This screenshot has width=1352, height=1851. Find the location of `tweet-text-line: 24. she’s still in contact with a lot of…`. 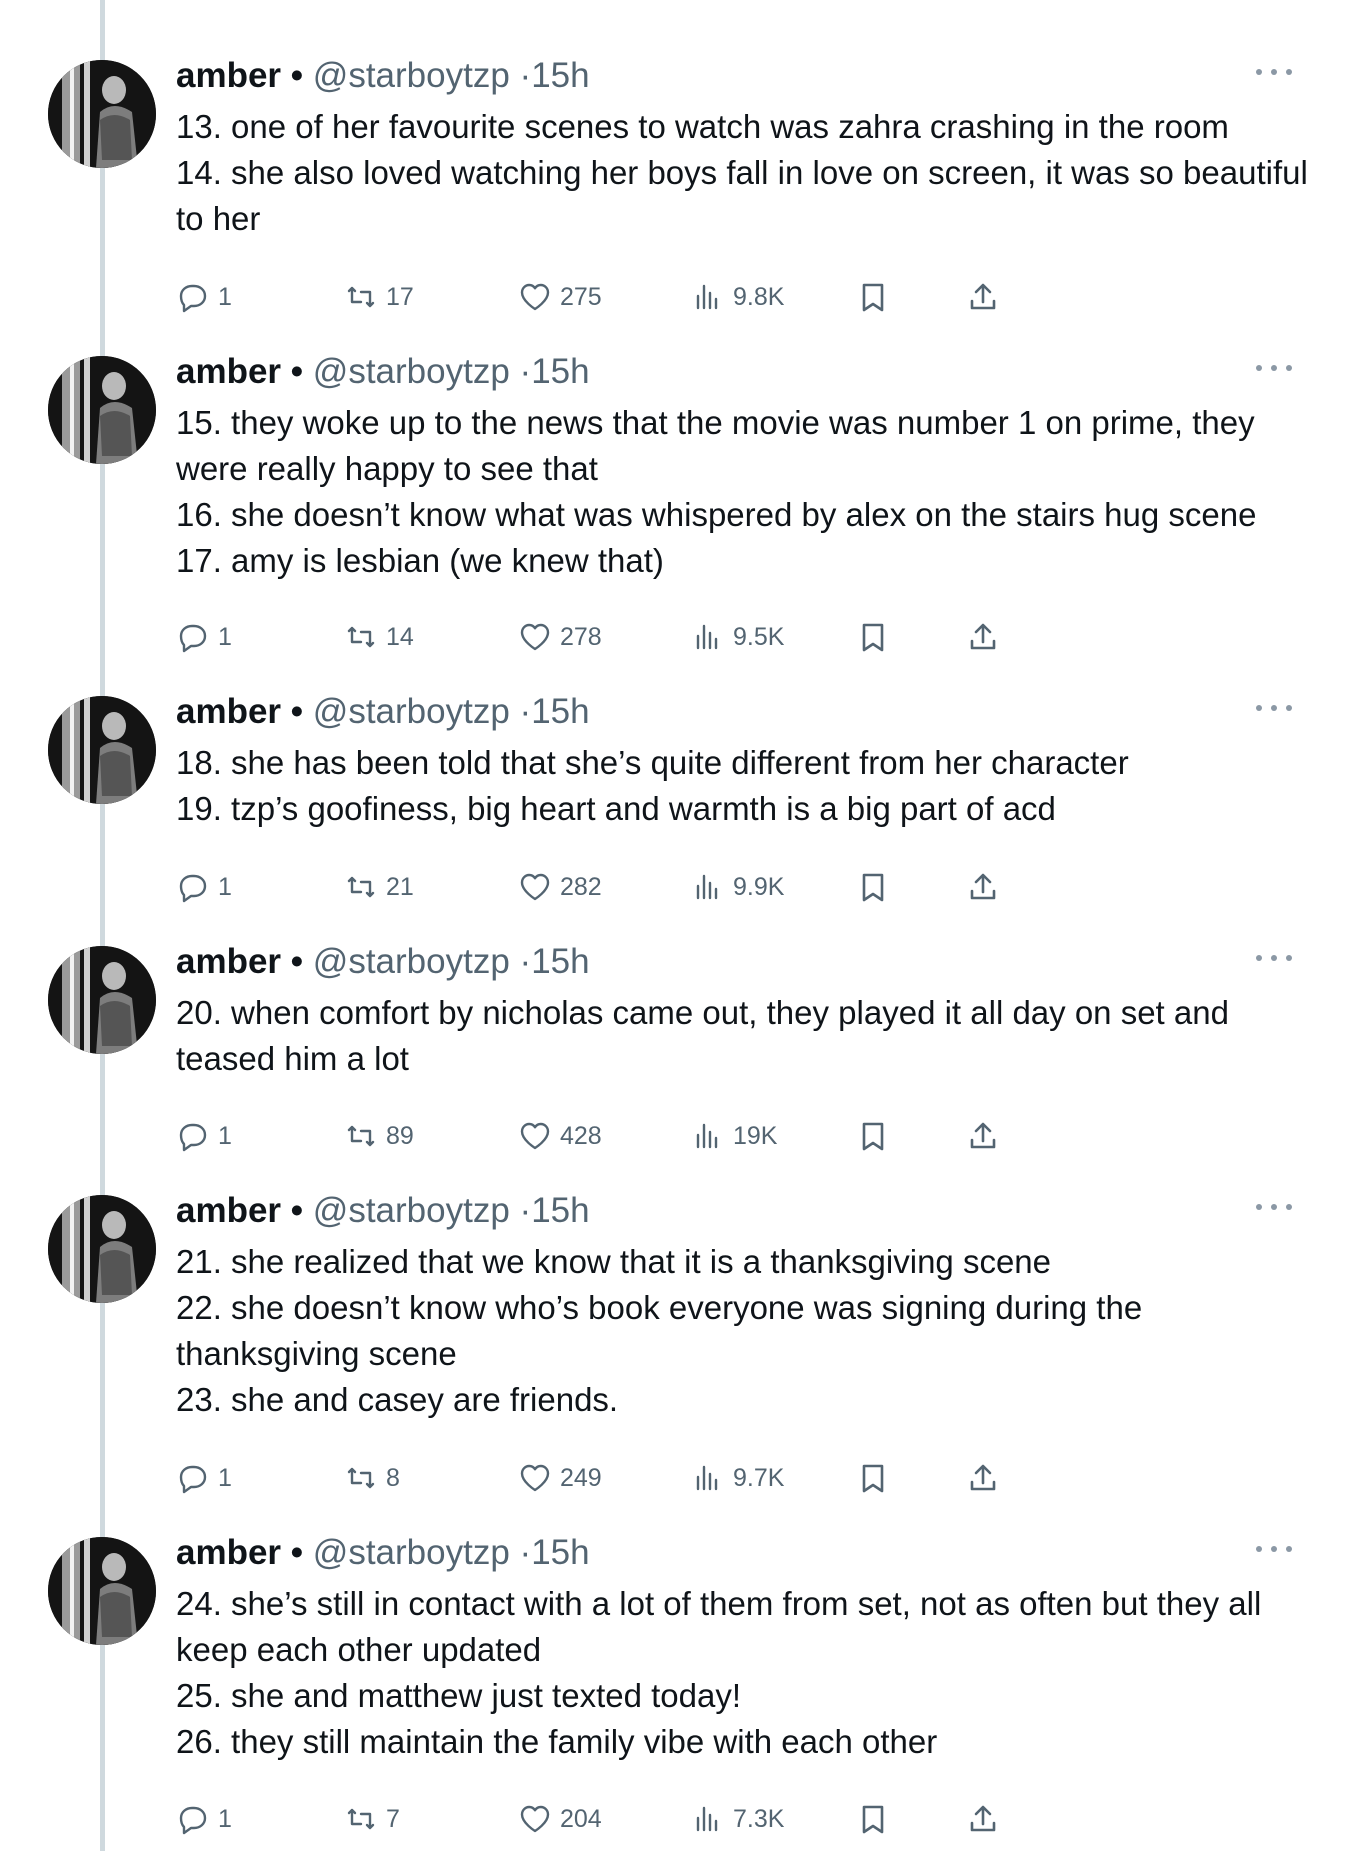

tweet-text-line: 24. she’s still in contact with a lot of… is located at coordinates (719, 1626).